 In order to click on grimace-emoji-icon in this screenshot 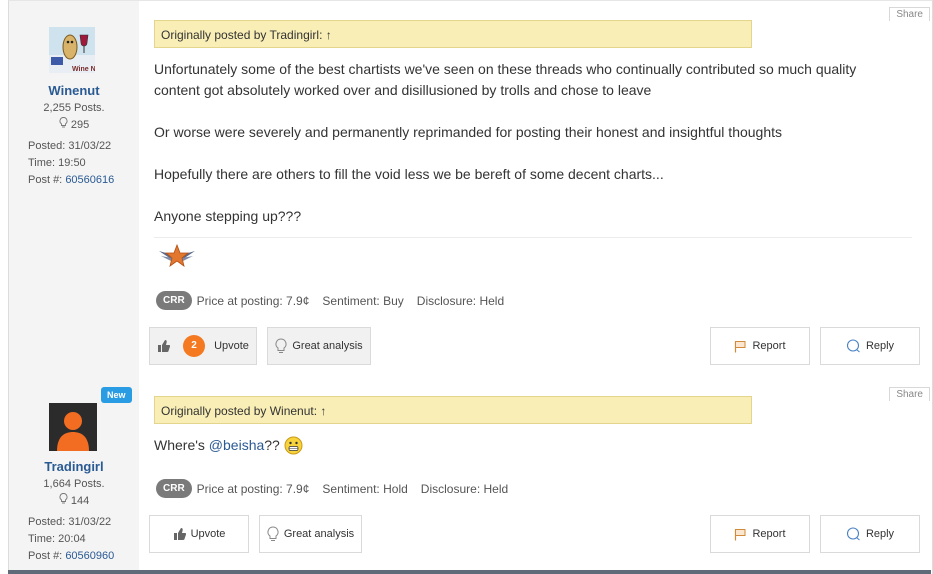, I will do `click(293, 445)`.